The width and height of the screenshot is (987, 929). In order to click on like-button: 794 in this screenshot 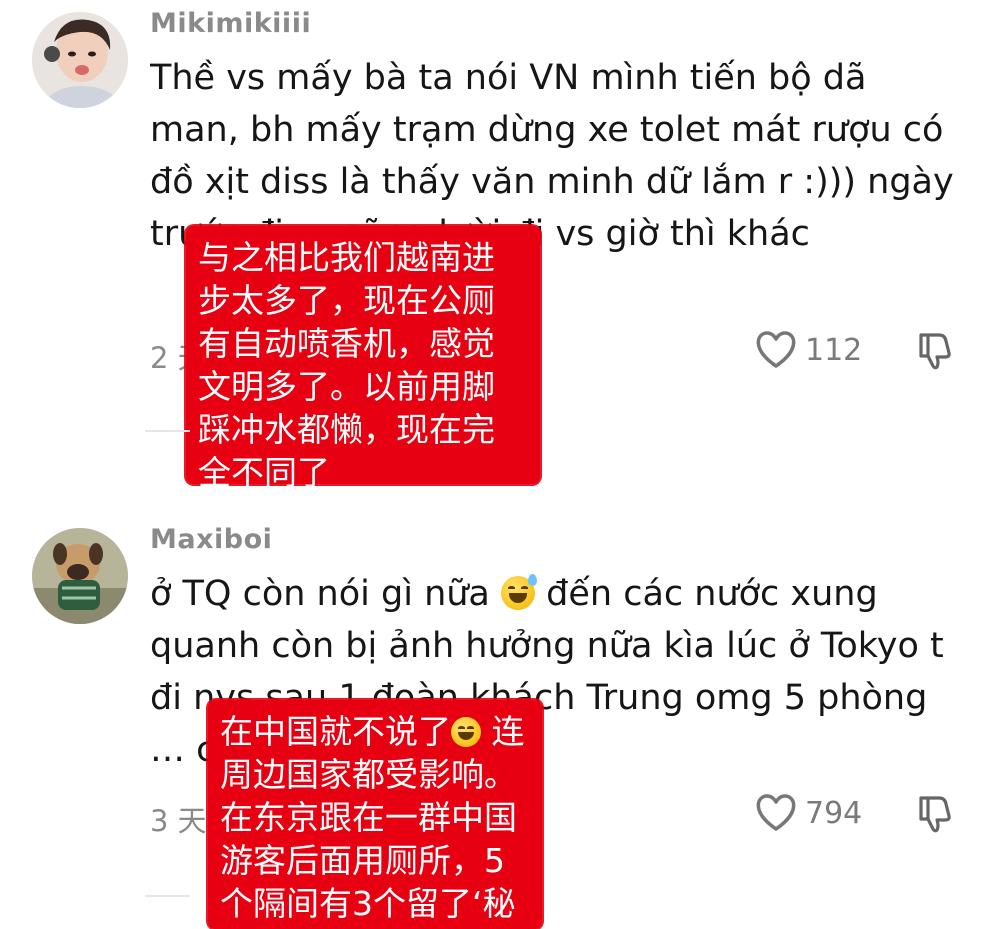, I will do `click(808, 813)`.